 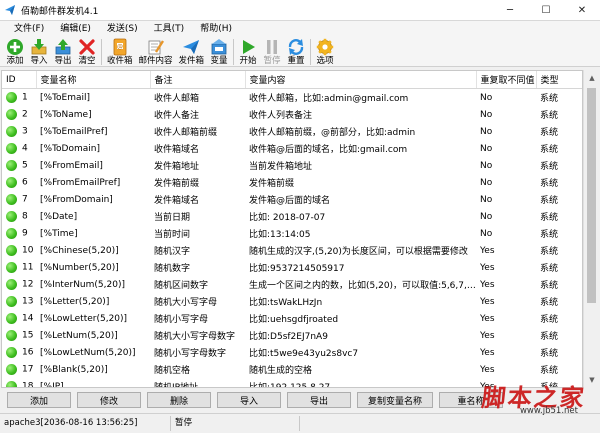 I want to click on menu-bar: 文件(F) 编辑(E) 发送(S) 工具(T) 帮助(H), so click(x=300, y=29).